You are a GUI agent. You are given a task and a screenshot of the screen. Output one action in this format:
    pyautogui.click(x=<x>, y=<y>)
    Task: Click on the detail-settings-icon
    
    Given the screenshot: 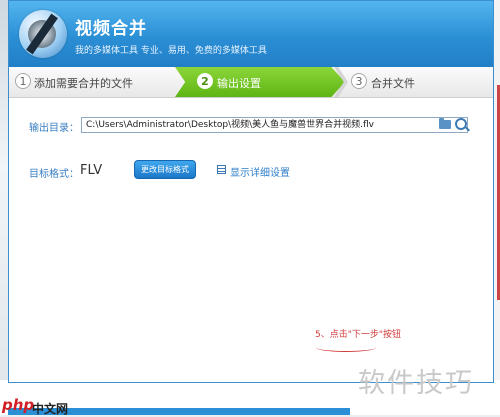 What is the action you would take?
    pyautogui.click(x=221, y=169)
    